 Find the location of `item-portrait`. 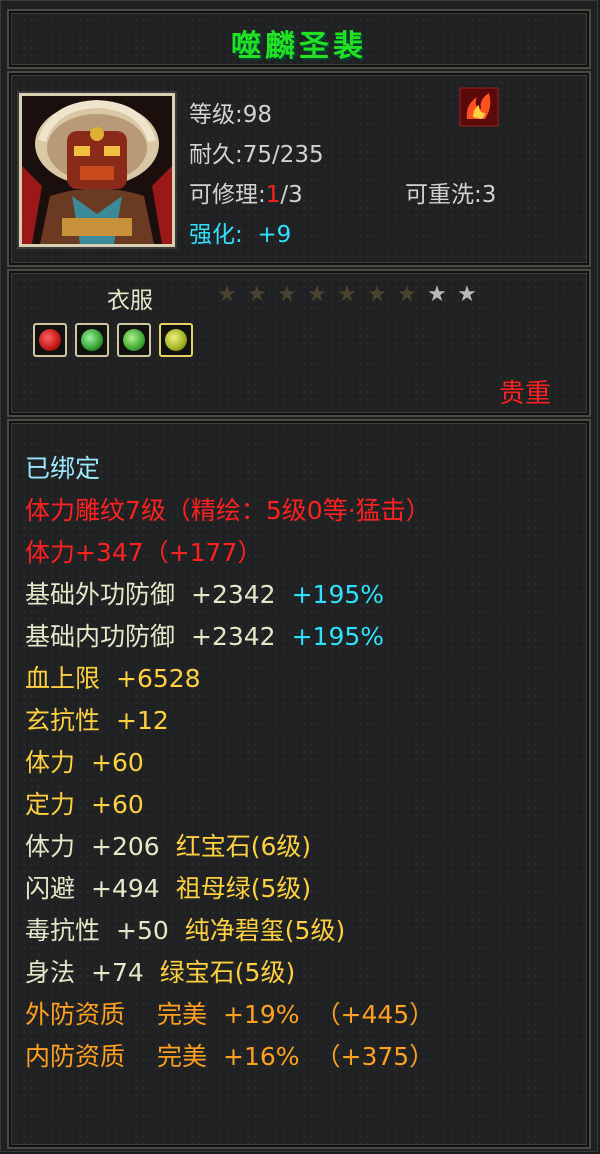

item-portrait is located at coordinates (97, 170).